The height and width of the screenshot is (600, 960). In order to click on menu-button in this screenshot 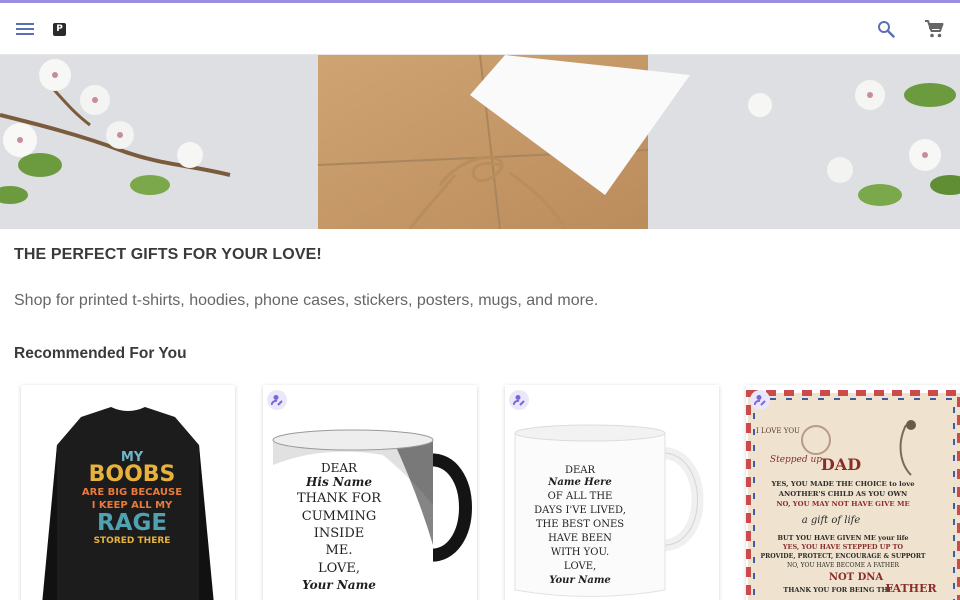, I will do `click(25, 29)`.